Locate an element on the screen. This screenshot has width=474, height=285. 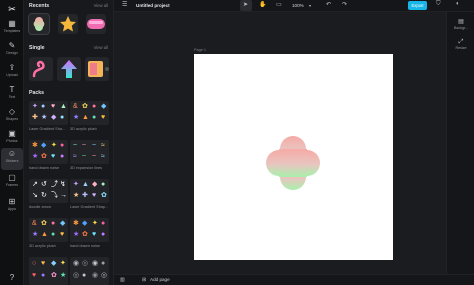
single-sticker-card is located at coordinates (97, 69).